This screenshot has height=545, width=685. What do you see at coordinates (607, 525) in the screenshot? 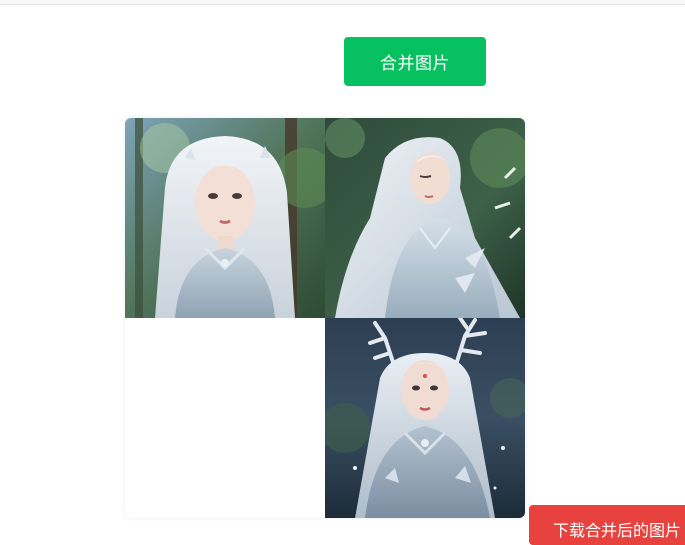
I see `download-merged-image-button: 下载合并后的图片` at bounding box center [607, 525].